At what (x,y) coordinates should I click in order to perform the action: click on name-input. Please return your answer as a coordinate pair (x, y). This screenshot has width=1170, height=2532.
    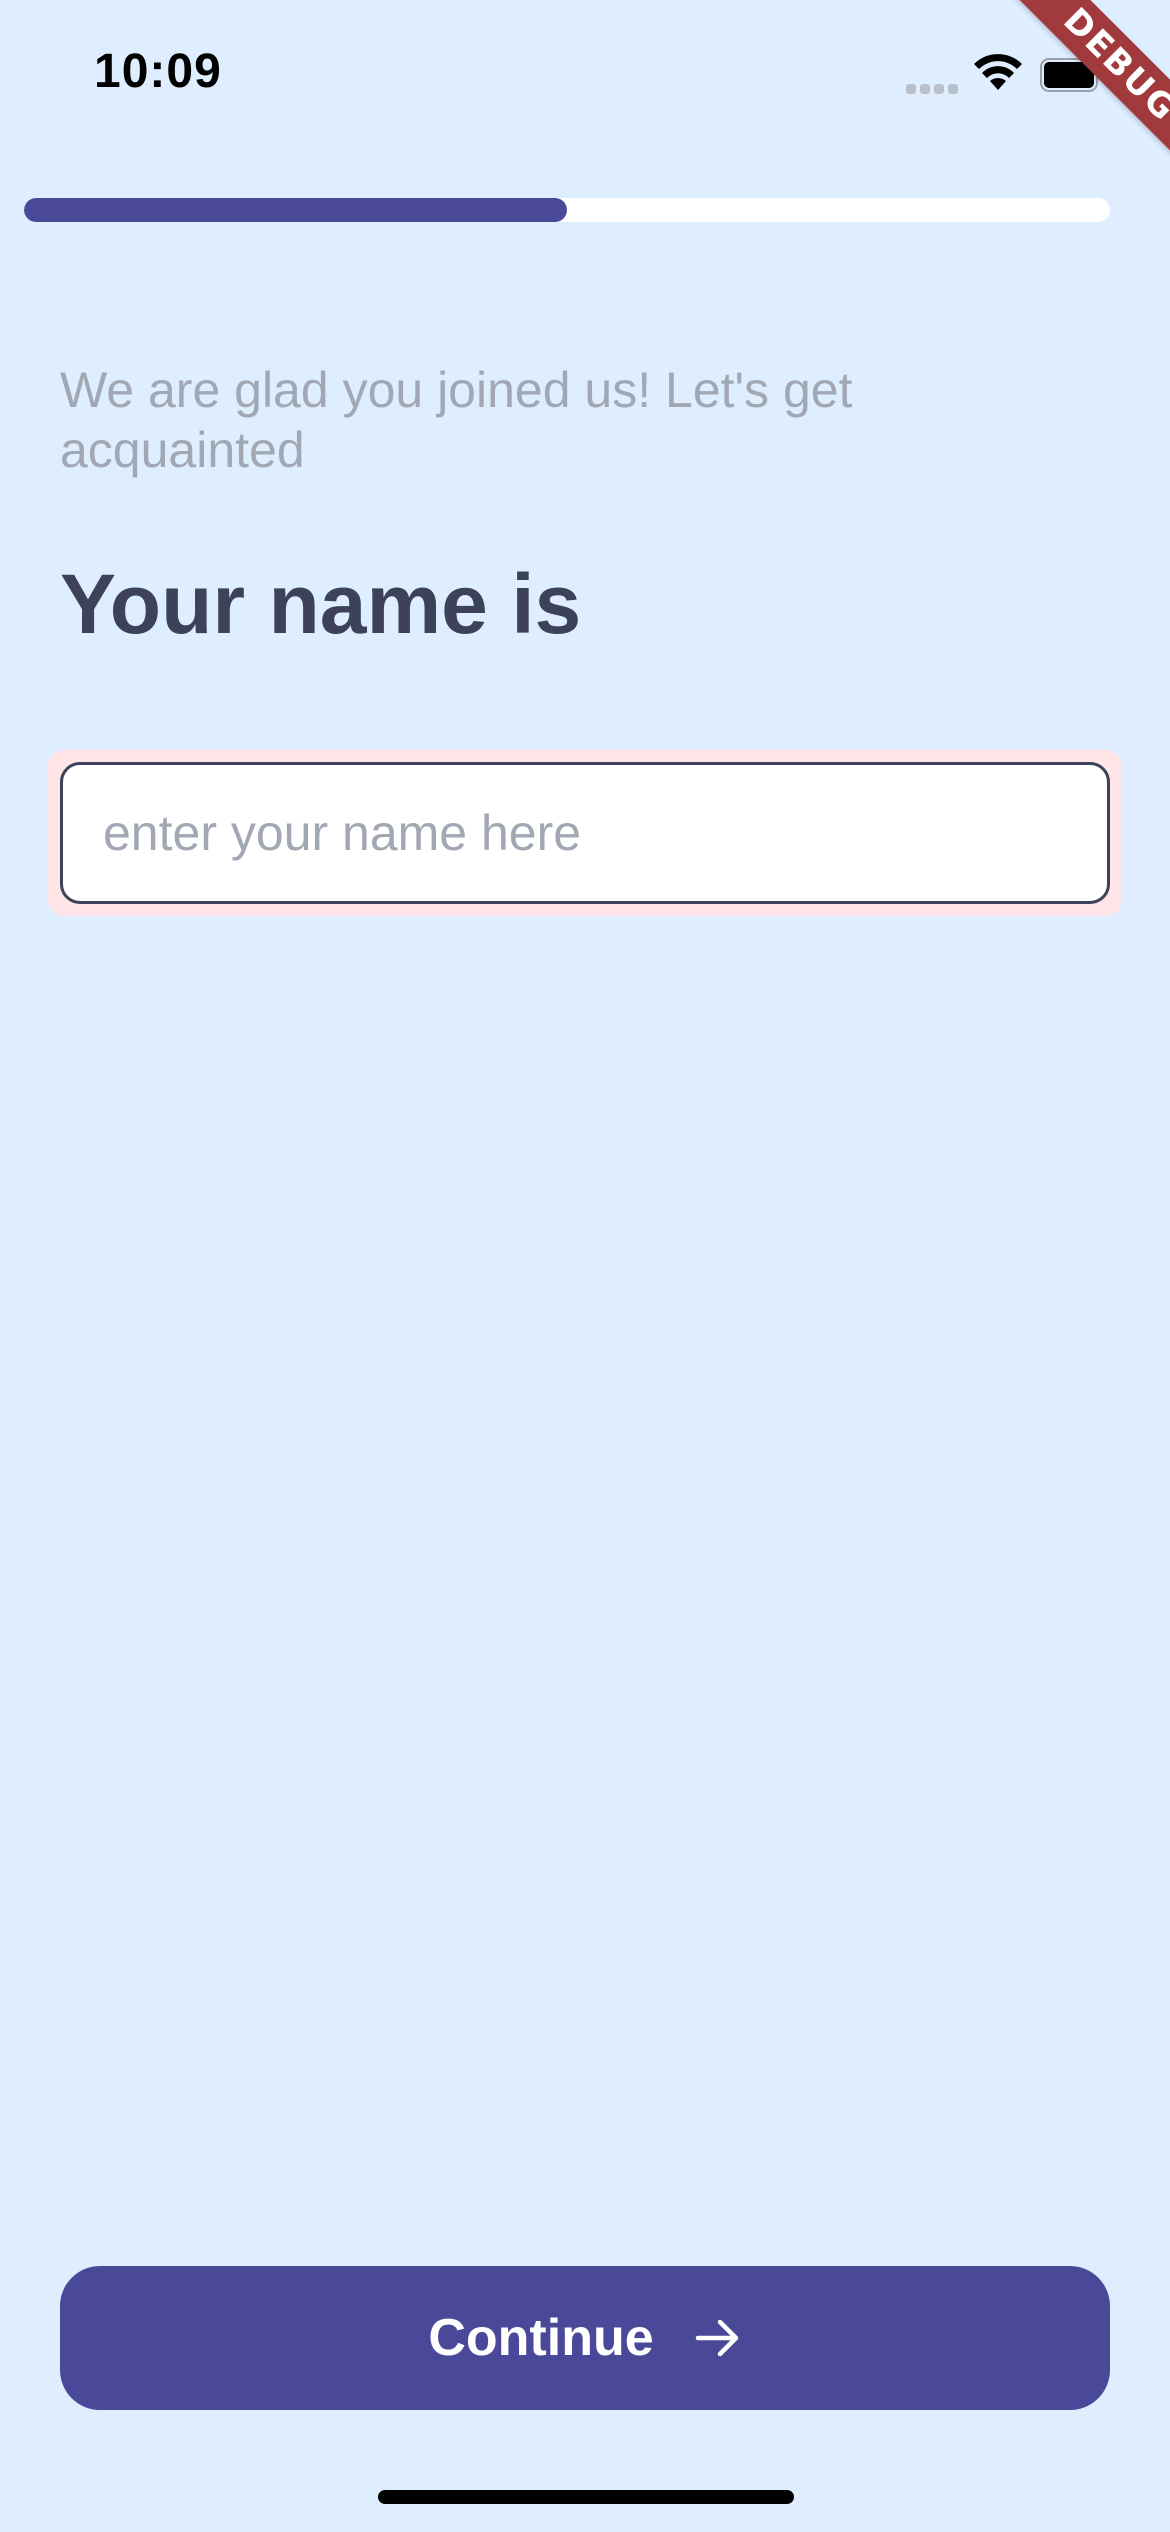
    Looking at the image, I should click on (585, 833).